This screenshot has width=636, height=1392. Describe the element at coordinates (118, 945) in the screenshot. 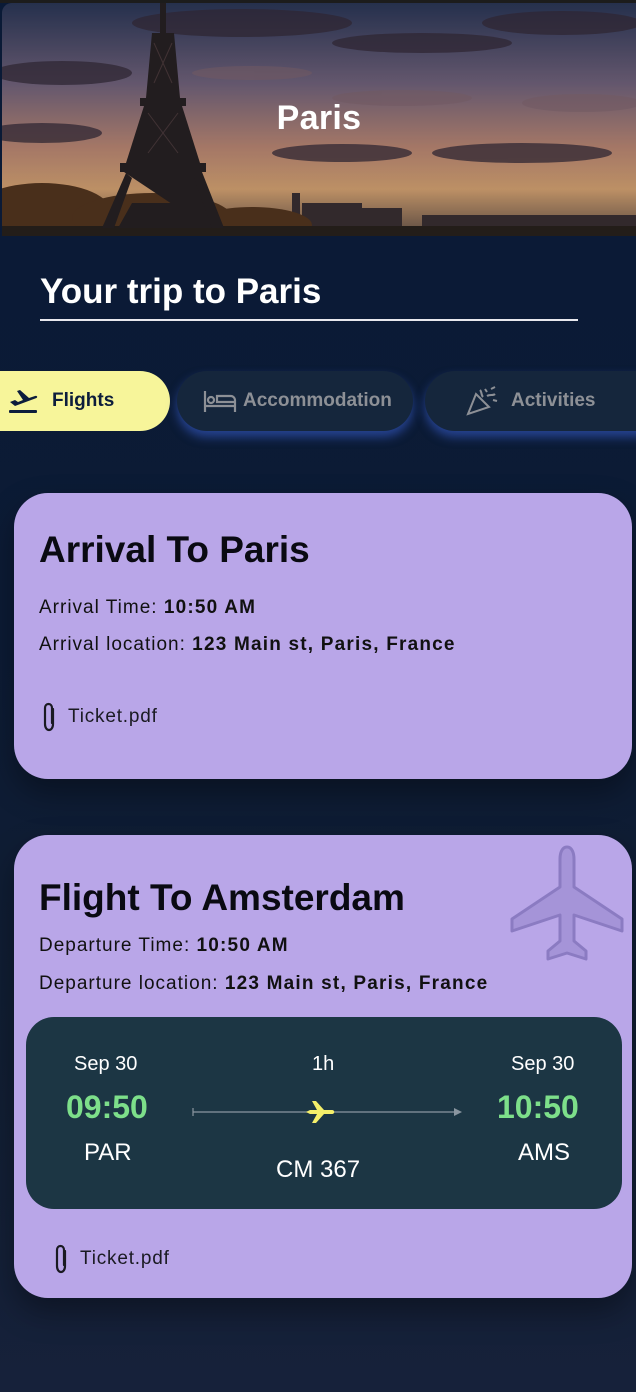

I see `departure-time-label: Departure Time:` at that location.